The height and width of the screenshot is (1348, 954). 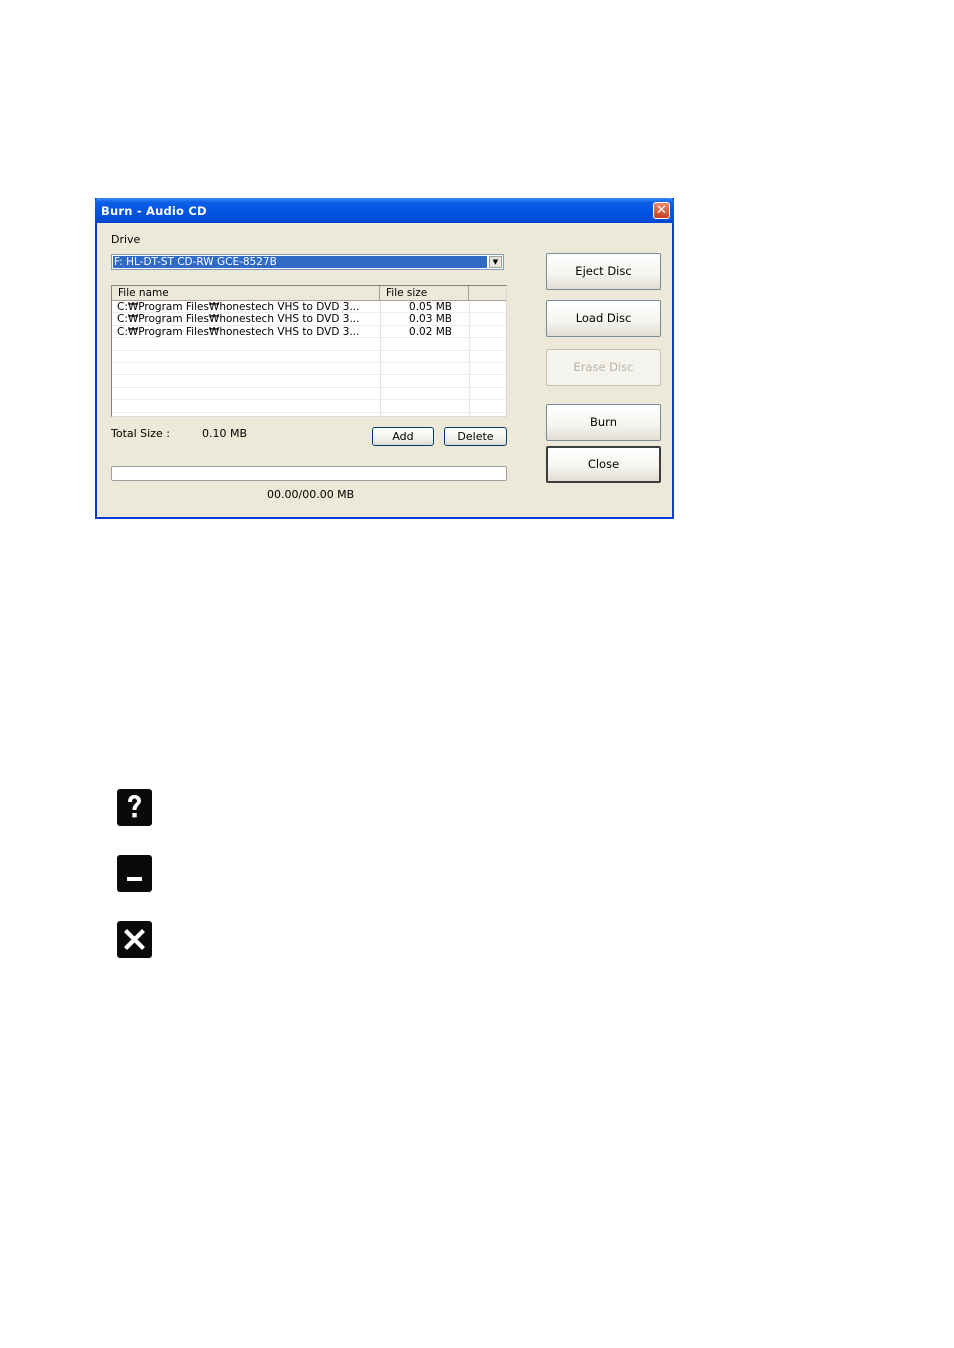 What do you see at coordinates (300, 262) in the screenshot?
I see `drive-select-value: F: HL-DT-ST CD-RW GCE-8527B` at bounding box center [300, 262].